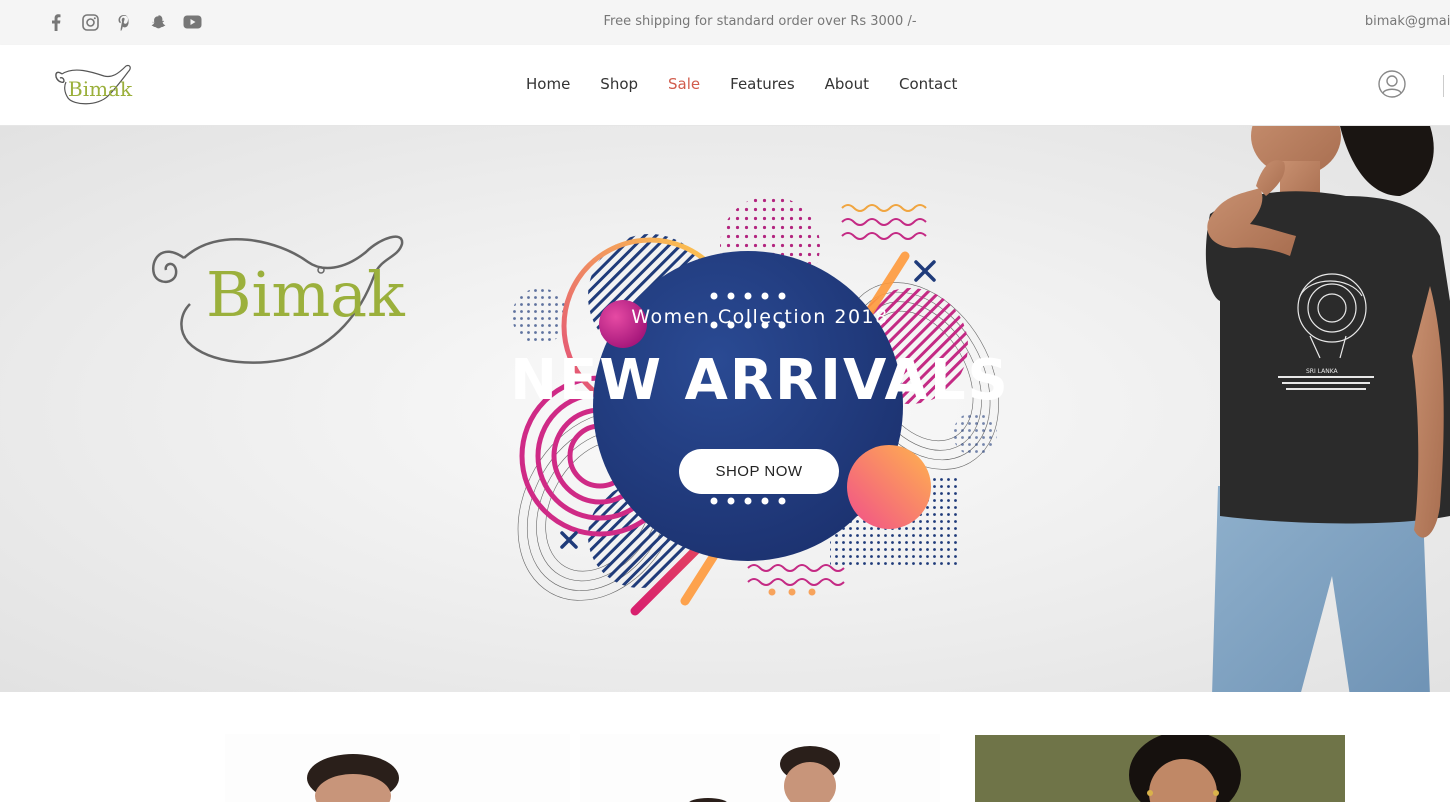 This screenshot has height=802, width=1450. What do you see at coordinates (1392, 84) in the screenshot?
I see `user-icon` at bounding box center [1392, 84].